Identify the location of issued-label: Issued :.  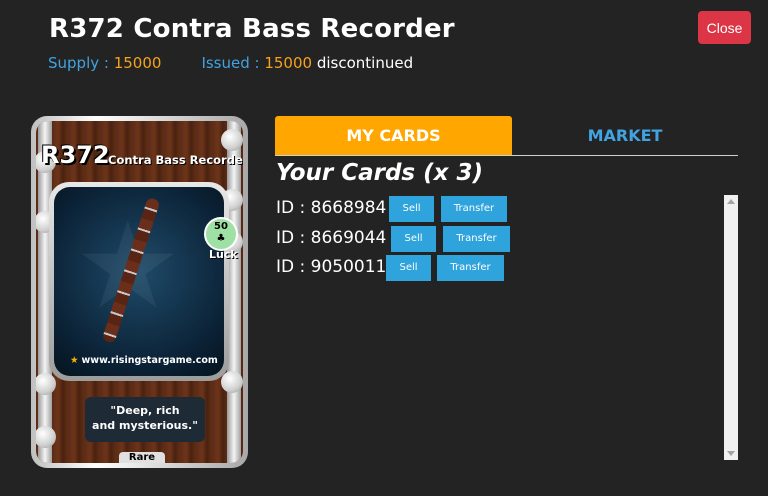
(233, 63).